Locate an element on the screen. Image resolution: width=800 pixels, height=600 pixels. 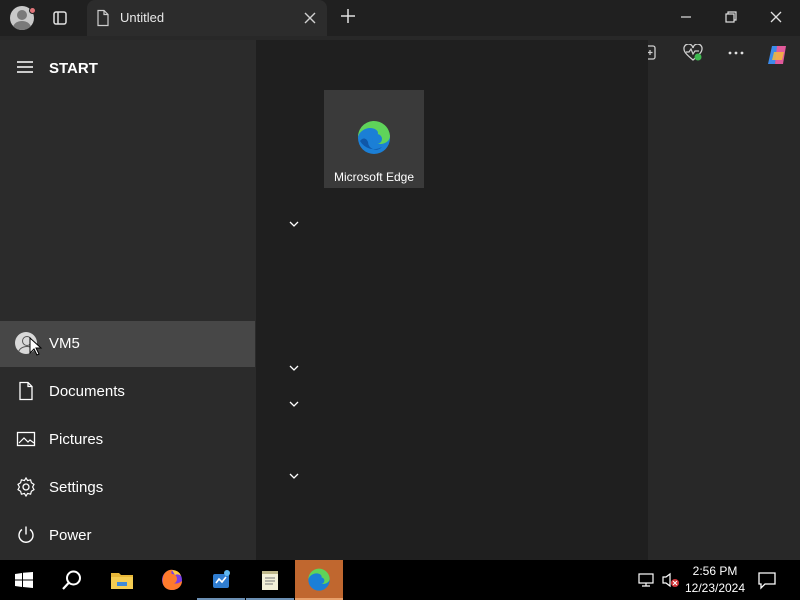
taskbar-notepad is located at coordinates (270, 580).